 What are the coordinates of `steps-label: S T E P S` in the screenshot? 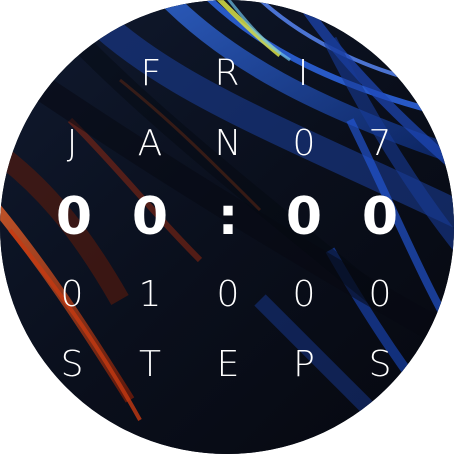 It's located at (227, 365).